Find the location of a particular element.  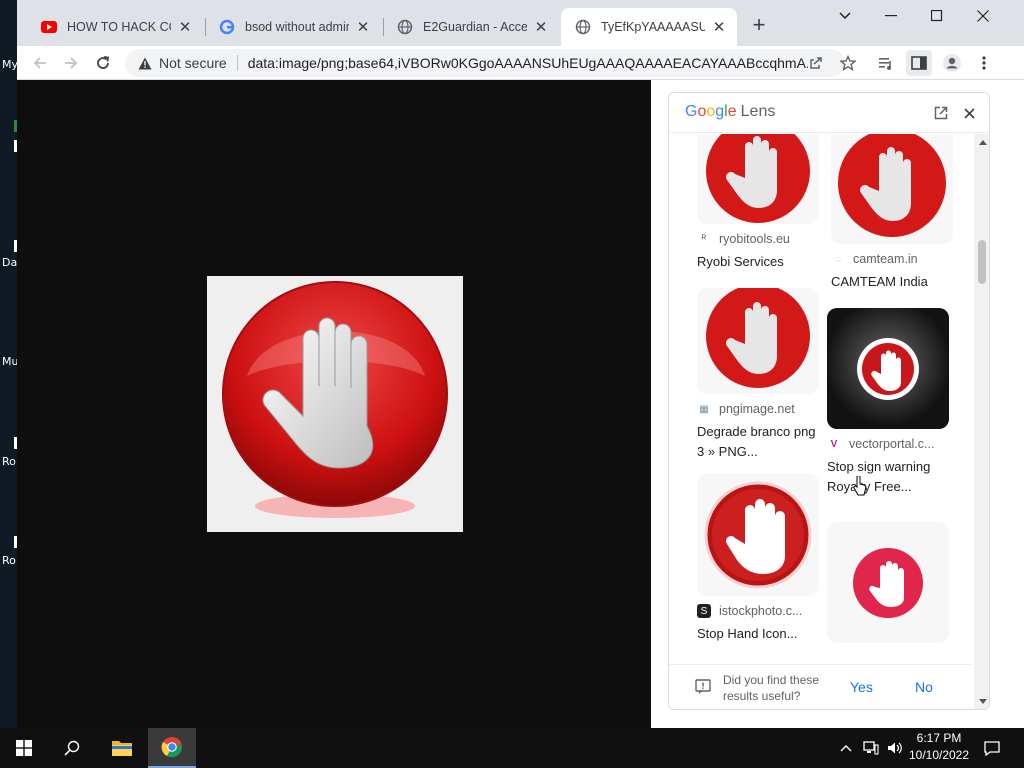

share-icon is located at coordinates (816, 63).